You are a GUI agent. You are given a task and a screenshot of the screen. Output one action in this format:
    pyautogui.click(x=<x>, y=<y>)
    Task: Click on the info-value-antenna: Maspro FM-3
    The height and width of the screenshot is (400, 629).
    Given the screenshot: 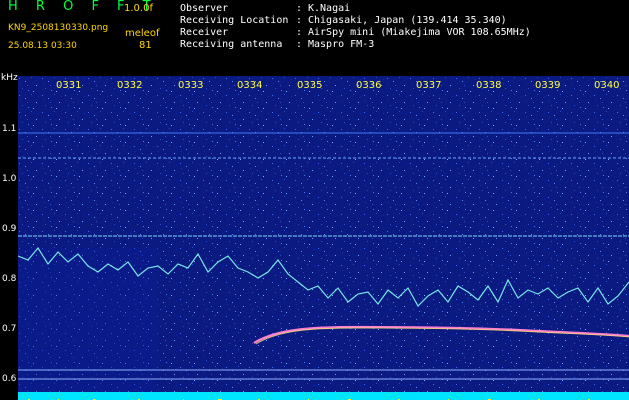 What is the action you would take?
    pyautogui.click(x=341, y=44)
    